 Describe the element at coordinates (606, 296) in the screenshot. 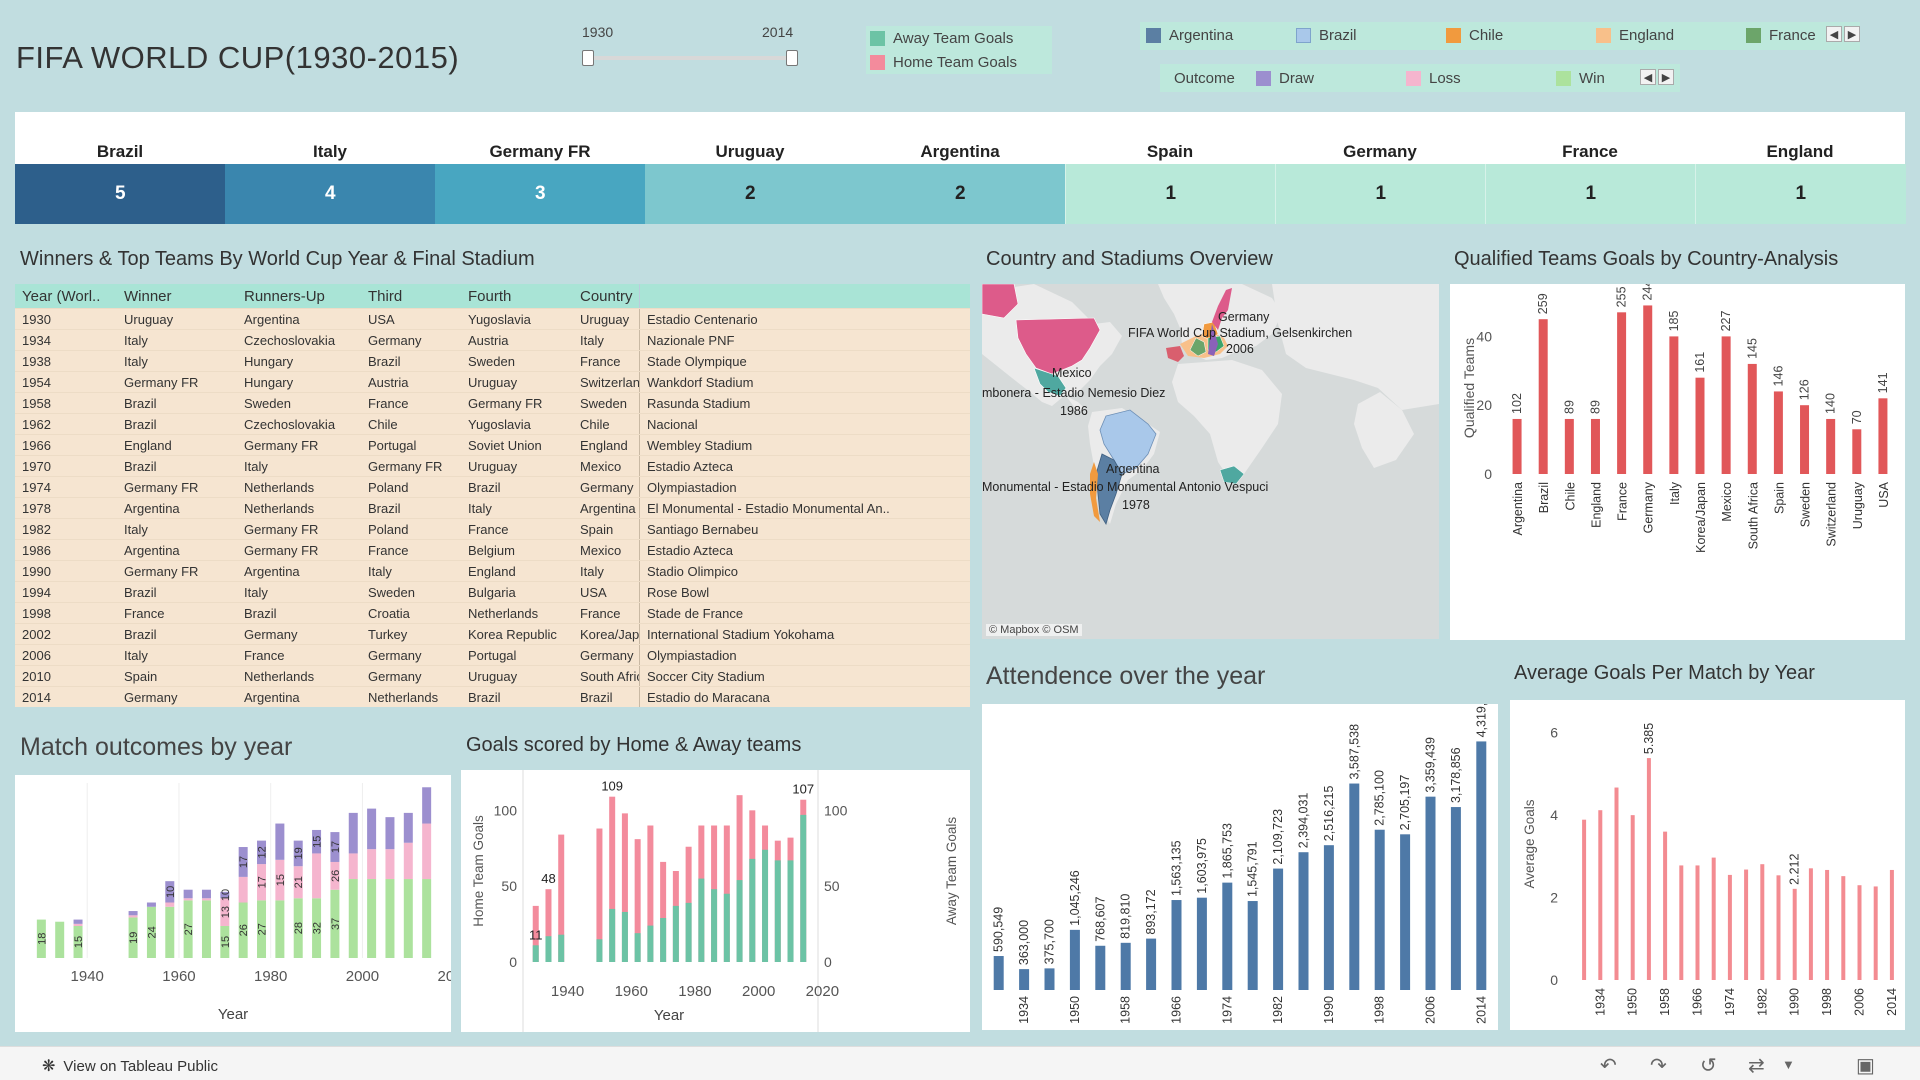

I see `table-header-cell: Country` at that location.